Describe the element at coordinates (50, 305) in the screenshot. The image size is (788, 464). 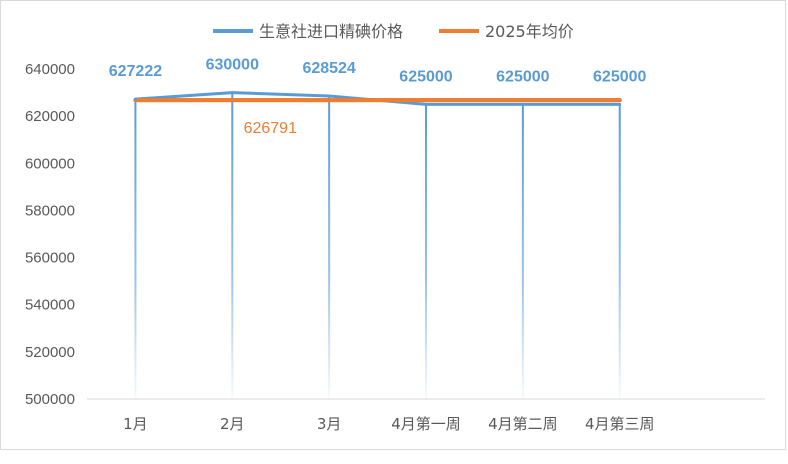
I see `y-tick-label: 540000` at that location.